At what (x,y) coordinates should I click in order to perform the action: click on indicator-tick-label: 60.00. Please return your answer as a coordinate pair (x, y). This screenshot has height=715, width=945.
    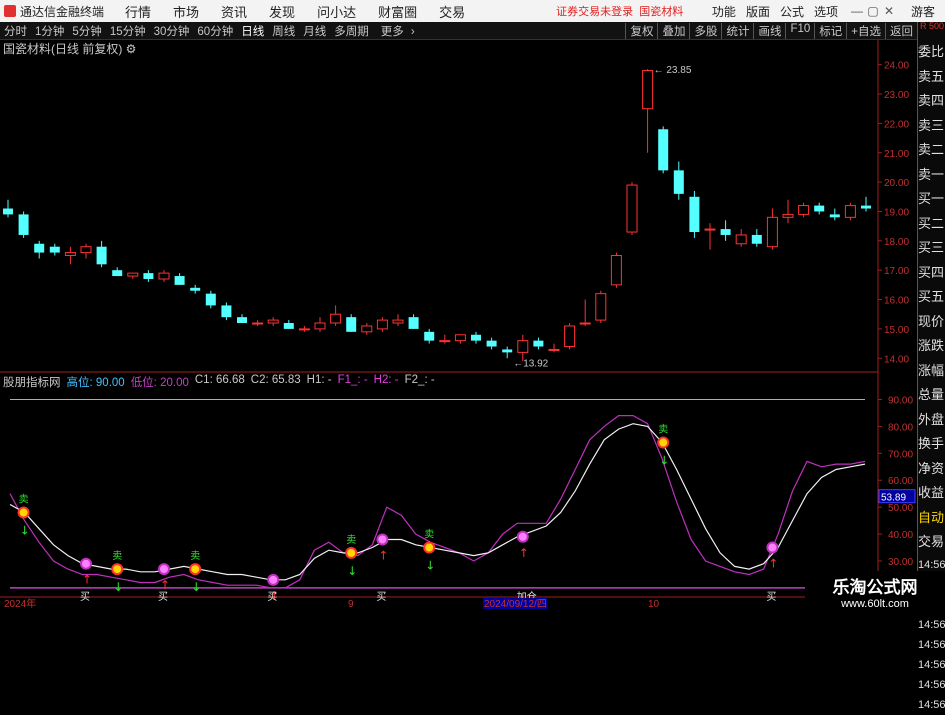
    Looking at the image, I should click on (900, 481).